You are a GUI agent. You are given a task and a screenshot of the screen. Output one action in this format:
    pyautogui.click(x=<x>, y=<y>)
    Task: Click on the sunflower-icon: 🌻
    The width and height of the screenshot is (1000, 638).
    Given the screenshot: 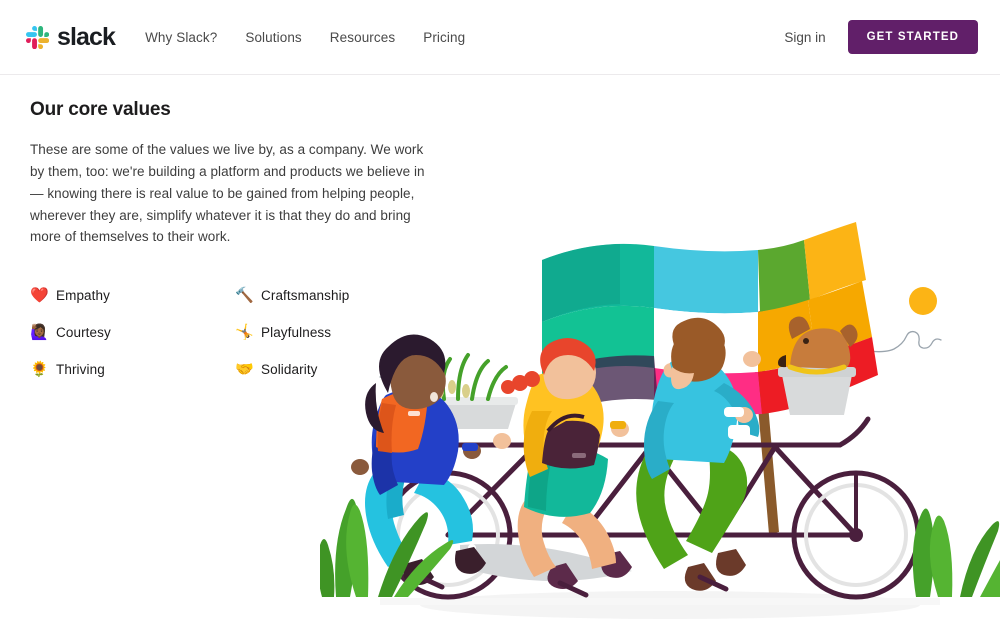 What is the action you would take?
    pyautogui.click(x=39, y=370)
    